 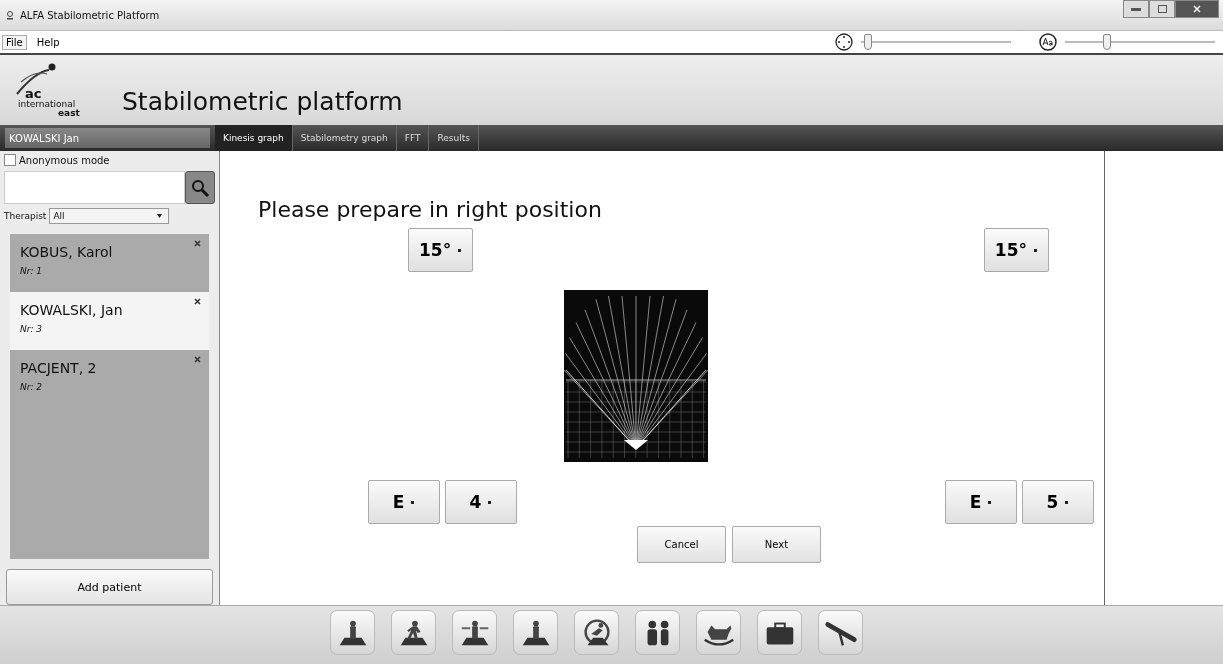 What do you see at coordinates (107, 138) in the screenshot?
I see `current-patient: KOWALSKI Jan` at bounding box center [107, 138].